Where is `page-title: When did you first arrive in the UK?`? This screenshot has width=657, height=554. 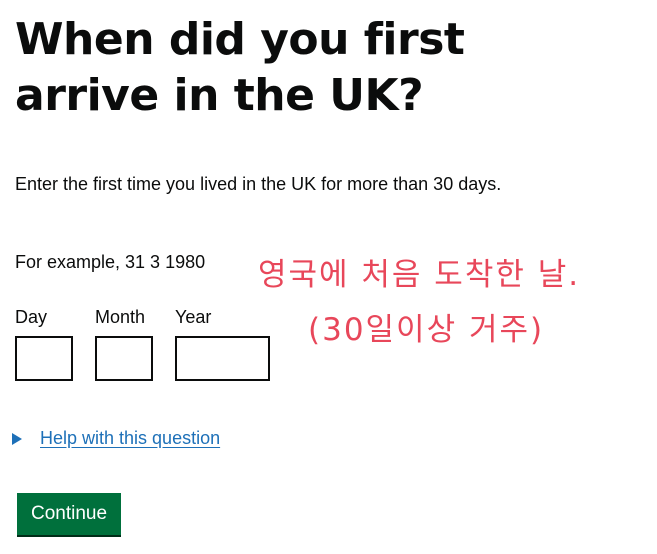
page-title: When did you first arrive in the UK? is located at coordinates (240, 67).